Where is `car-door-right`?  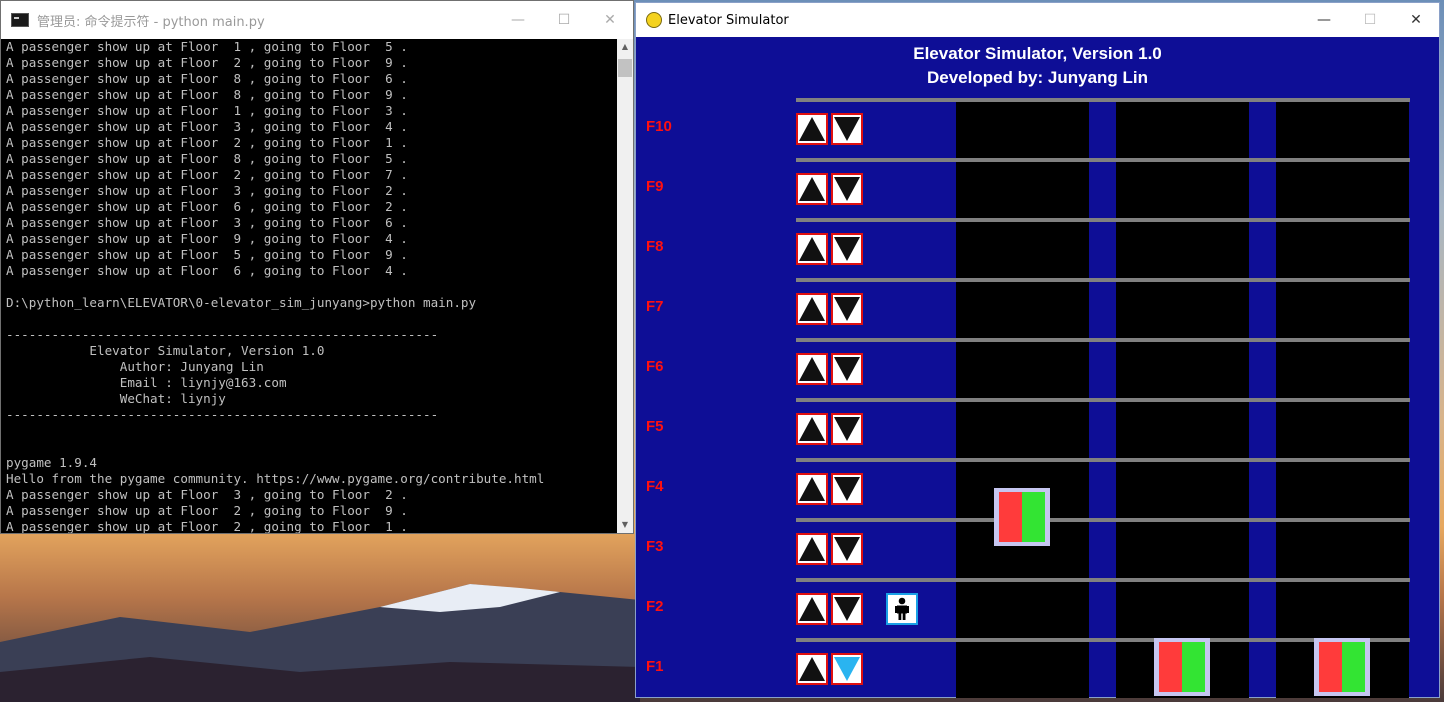
car-door-right is located at coordinates (1033, 517).